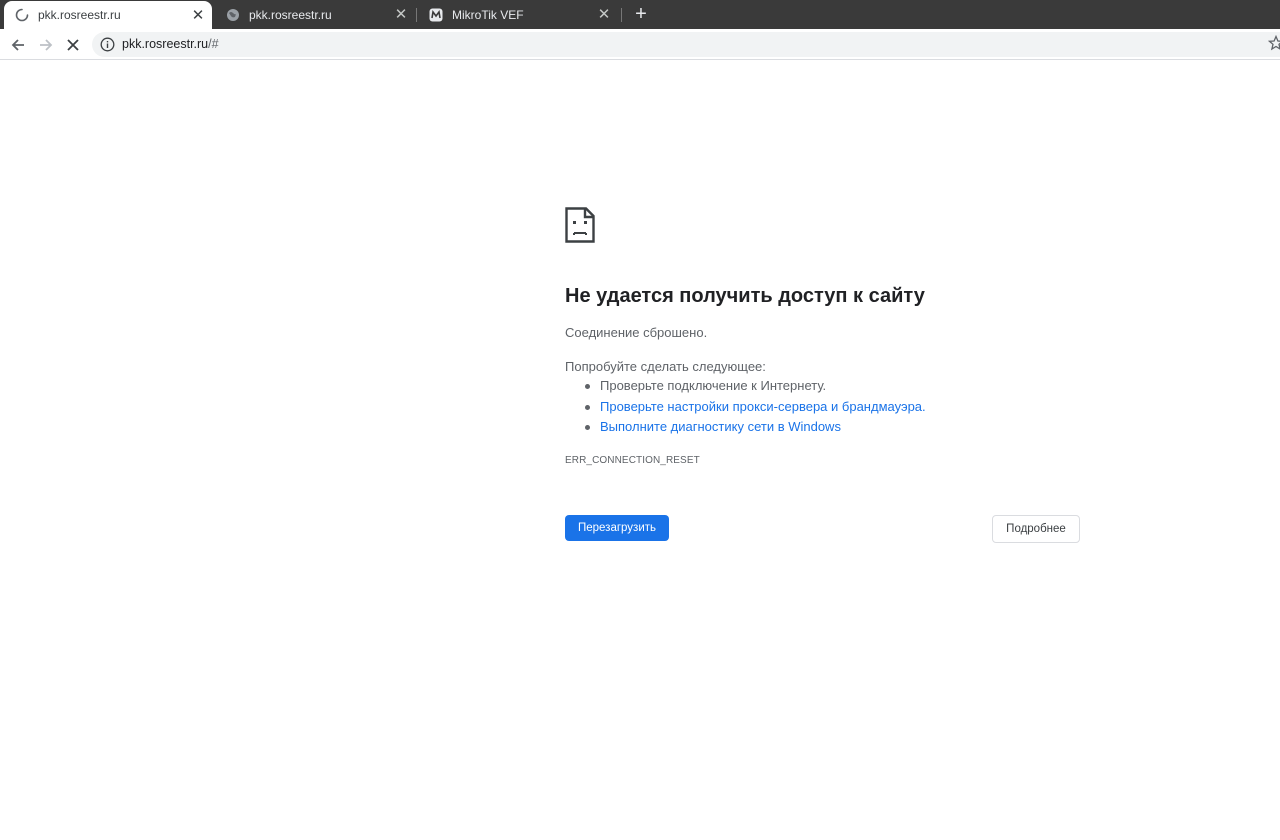 The height and width of the screenshot is (840, 1280). What do you see at coordinates (1036, 529) in the screenshot?
I see `details-button: Подробнее` at bounding box center [1036, 529].